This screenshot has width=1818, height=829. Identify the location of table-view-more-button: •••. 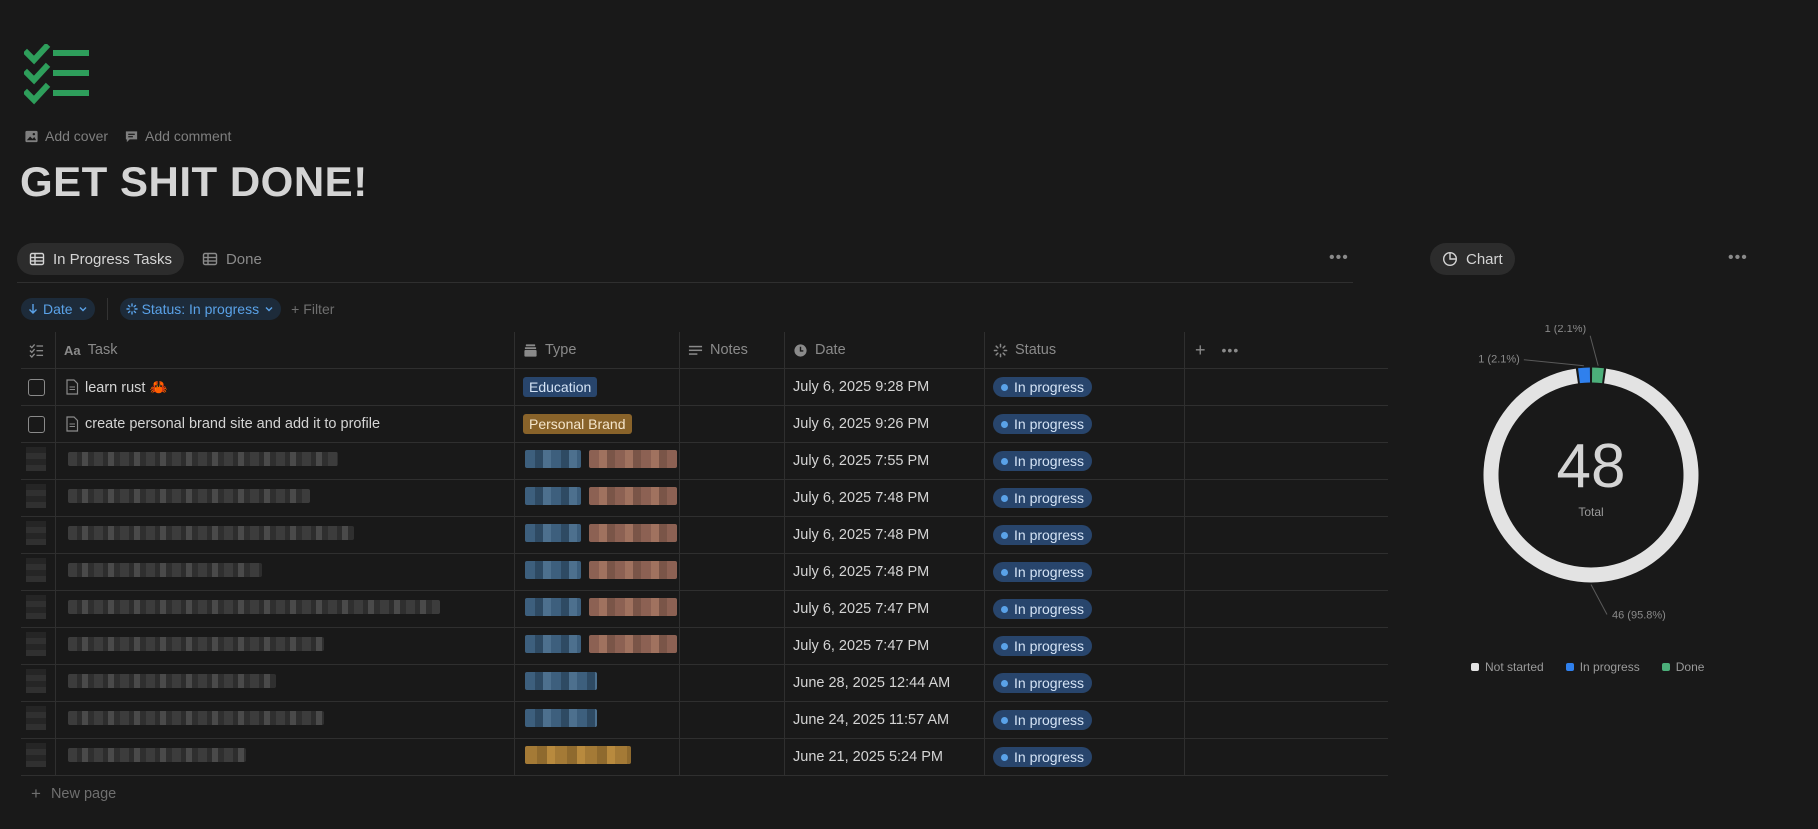
(1339, 258).